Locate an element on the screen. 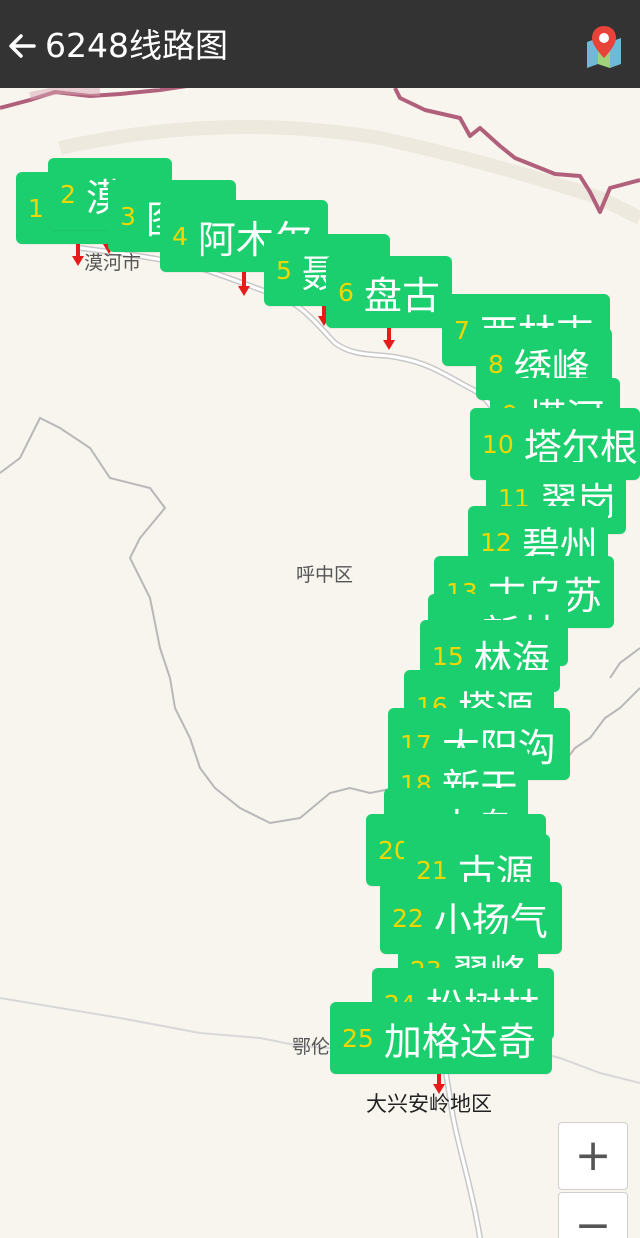 The height and width of the screenshot is (1238, 640). zoom-in-button: + is located at coordinates (593, 1156).